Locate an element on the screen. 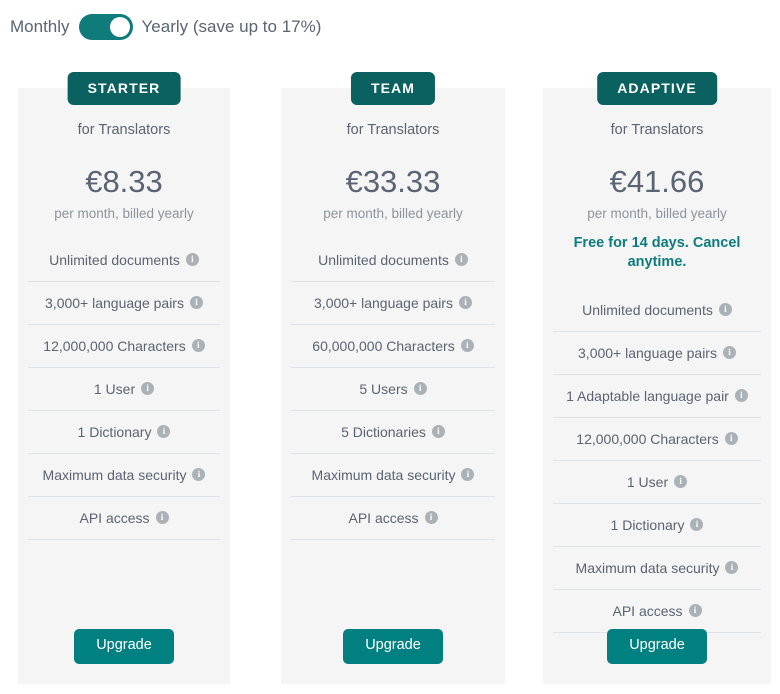 The image size is (780, 694). billing-period-row: Monthly Yearly (save up to 17%) is located at coordinates (165, 27).